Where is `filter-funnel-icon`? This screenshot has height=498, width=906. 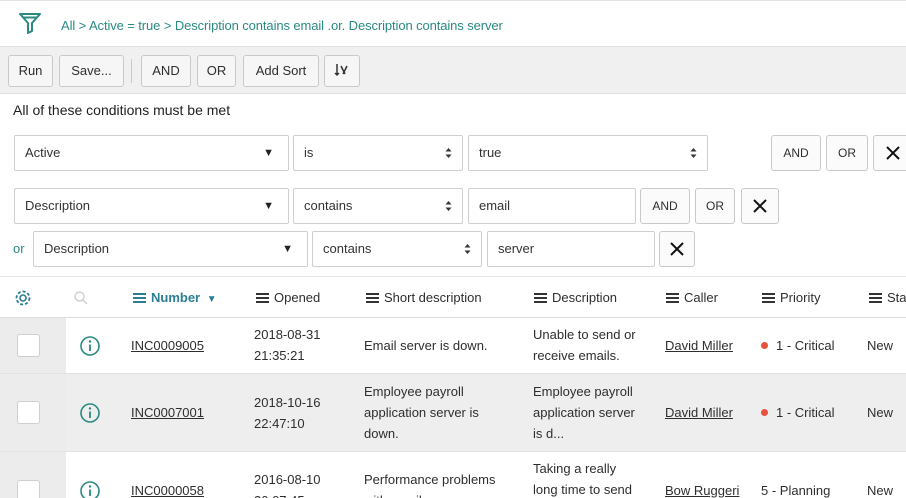 filter-funnel-icon is located at coordinates (30, 23).